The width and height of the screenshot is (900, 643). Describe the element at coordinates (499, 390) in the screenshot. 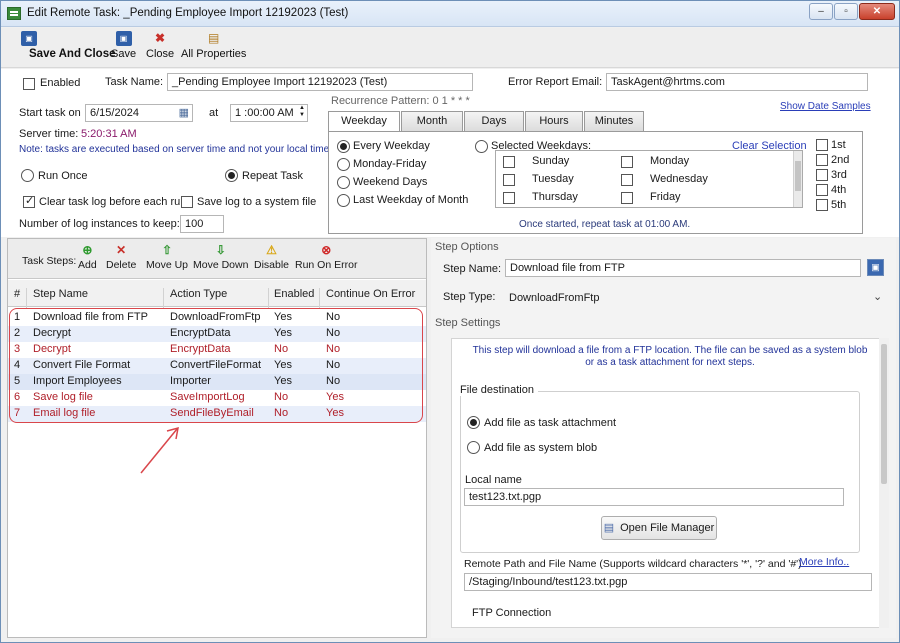

I see `file-destination-label: File destination` at that location.